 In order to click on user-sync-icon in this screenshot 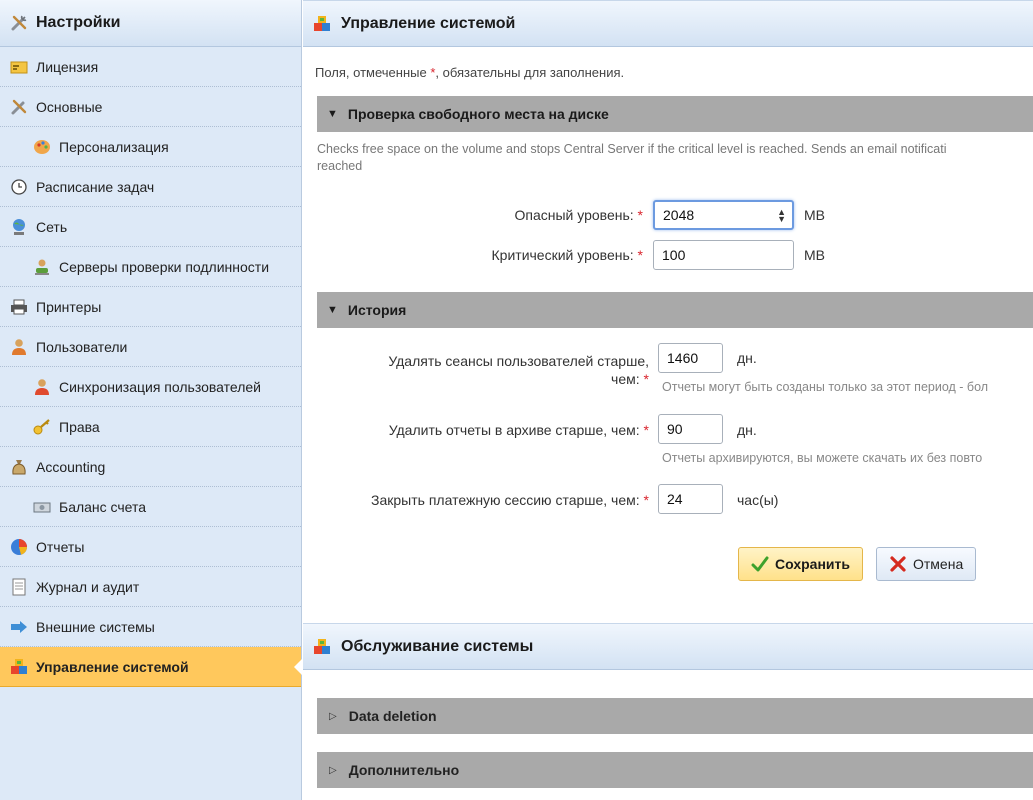, I will do `click(42, 387)`.